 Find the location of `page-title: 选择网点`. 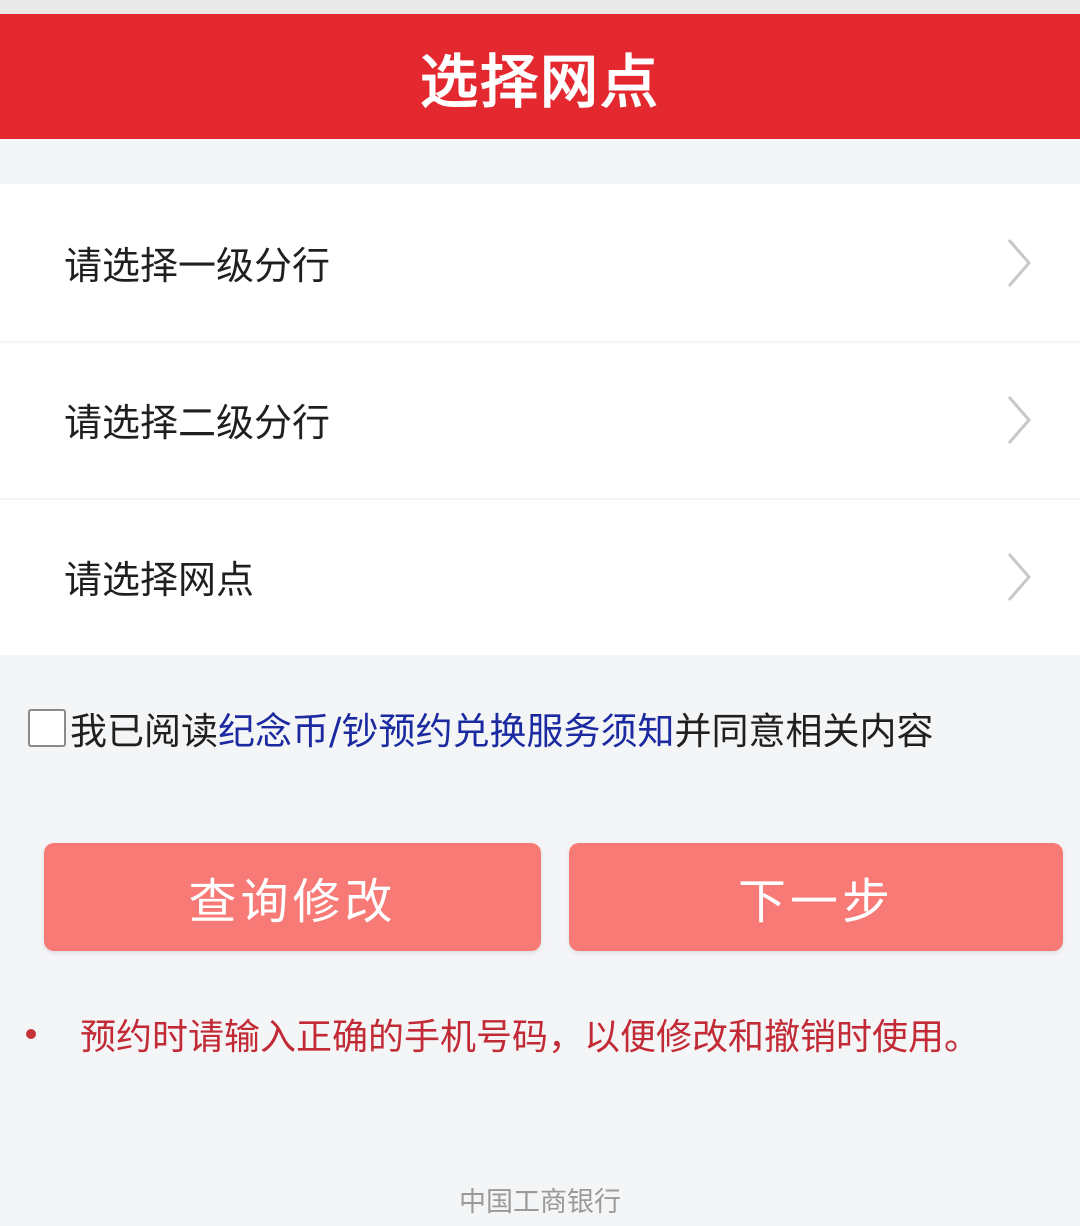

page-title: 选择网点 is located at coordinates (539, 81).